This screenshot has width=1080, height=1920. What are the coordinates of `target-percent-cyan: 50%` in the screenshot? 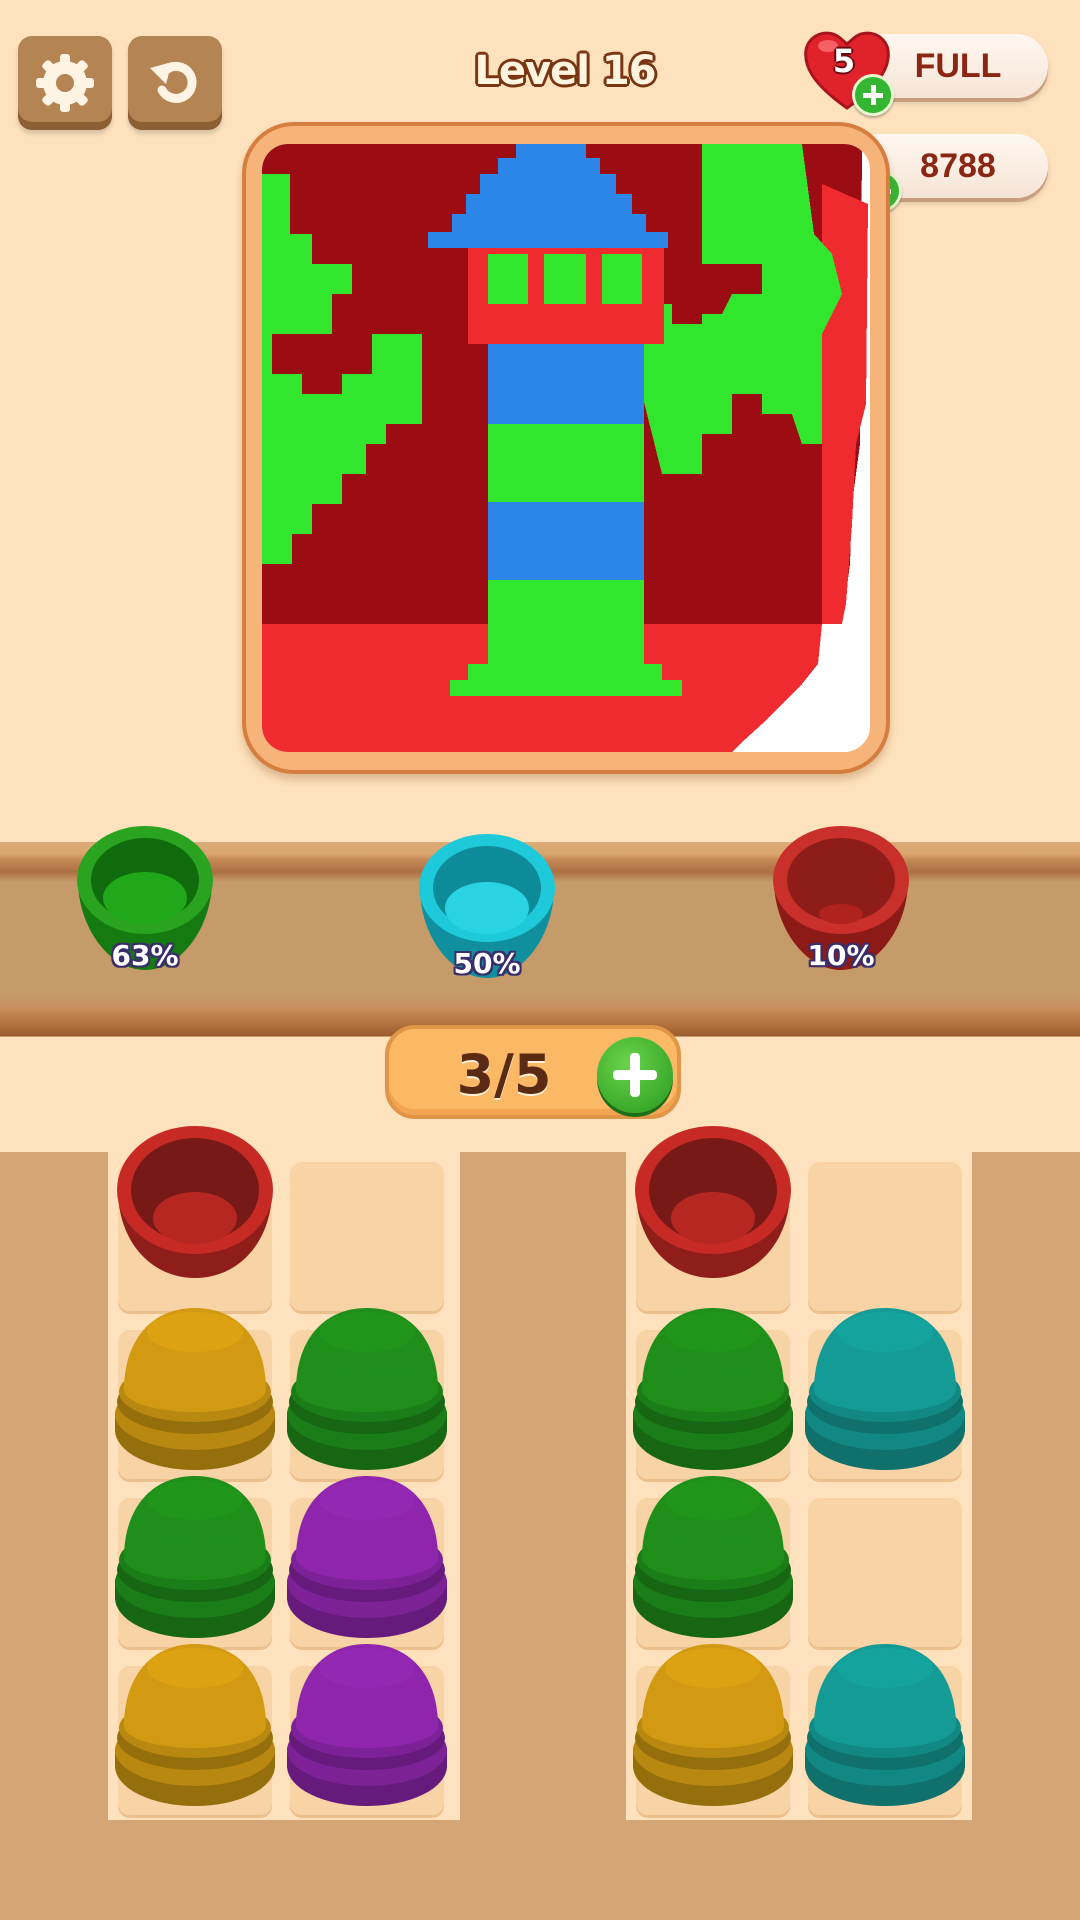 It's located at (487, 963).